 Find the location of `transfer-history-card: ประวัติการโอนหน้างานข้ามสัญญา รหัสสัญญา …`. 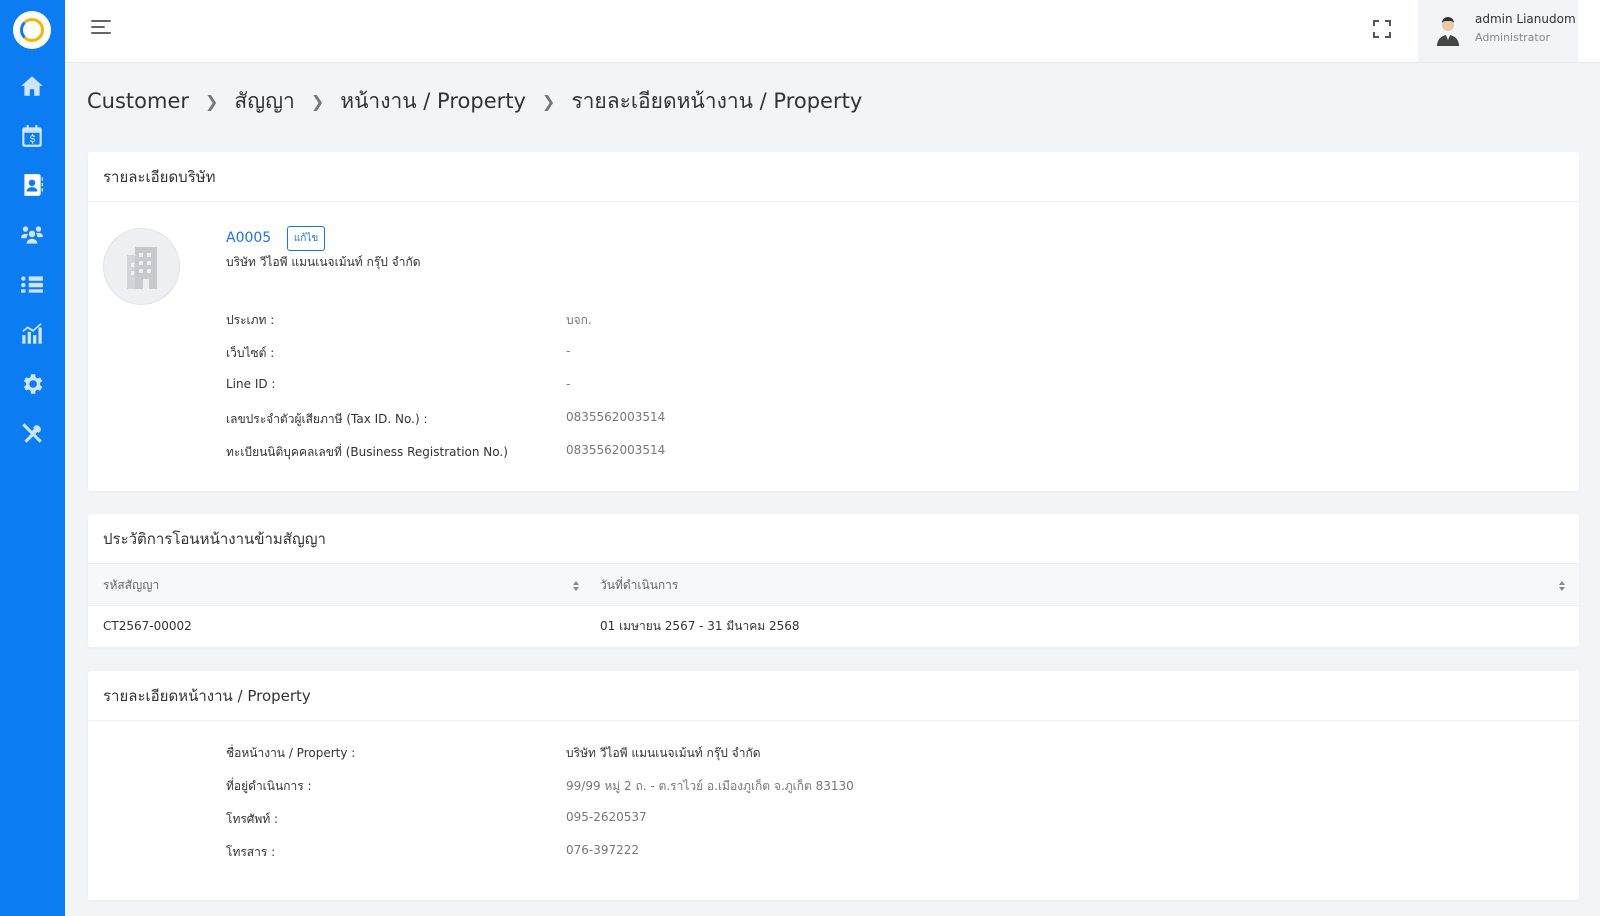

transfer-history-card: ประวัติการโอนหน้างานข้ามสัญญา รหัสสัญญา … is located at coordinates (833, 580).